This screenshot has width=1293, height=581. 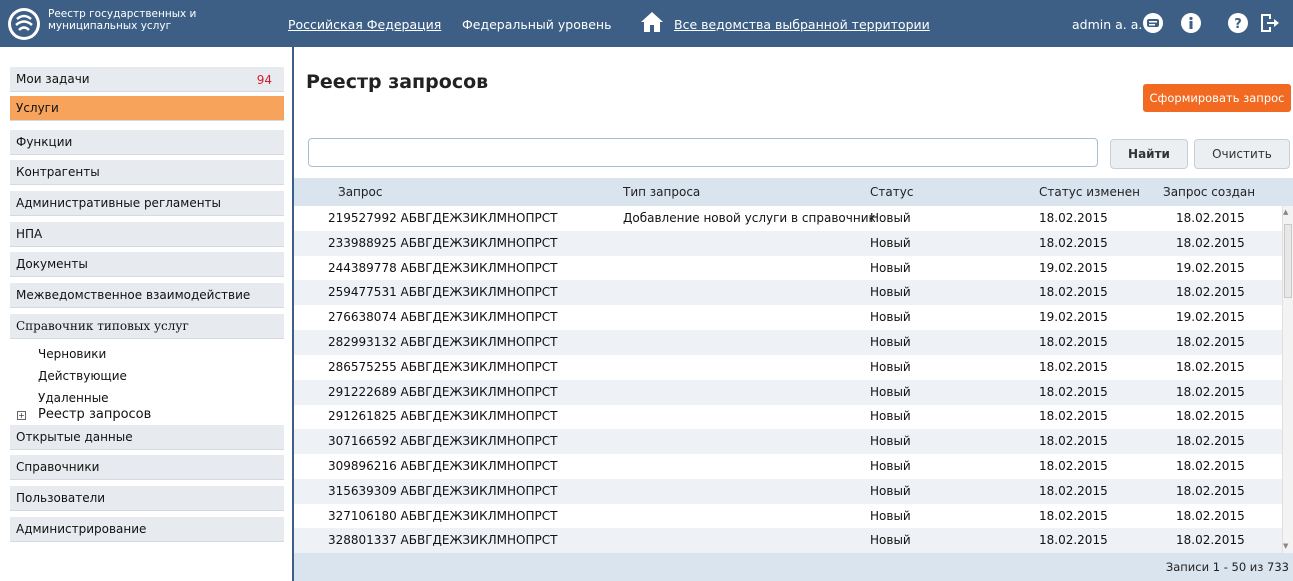 I want to click on sidebar-item-administration: Администрирование, so click(x=147, y=529).